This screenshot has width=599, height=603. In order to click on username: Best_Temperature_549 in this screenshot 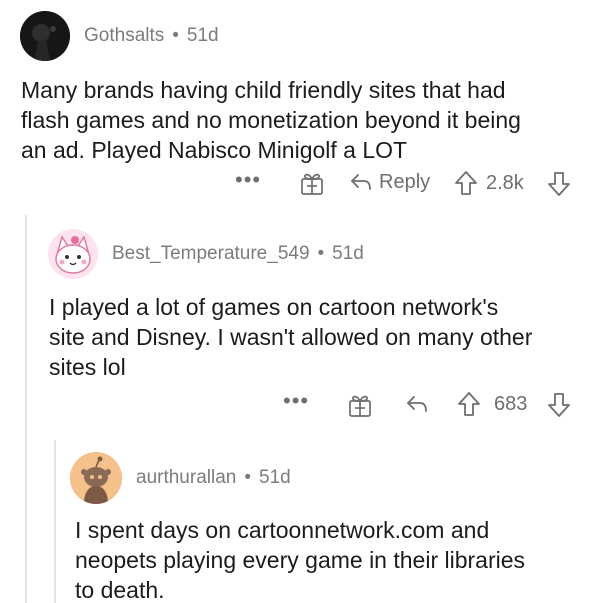, I will do `click(211, 254)`.